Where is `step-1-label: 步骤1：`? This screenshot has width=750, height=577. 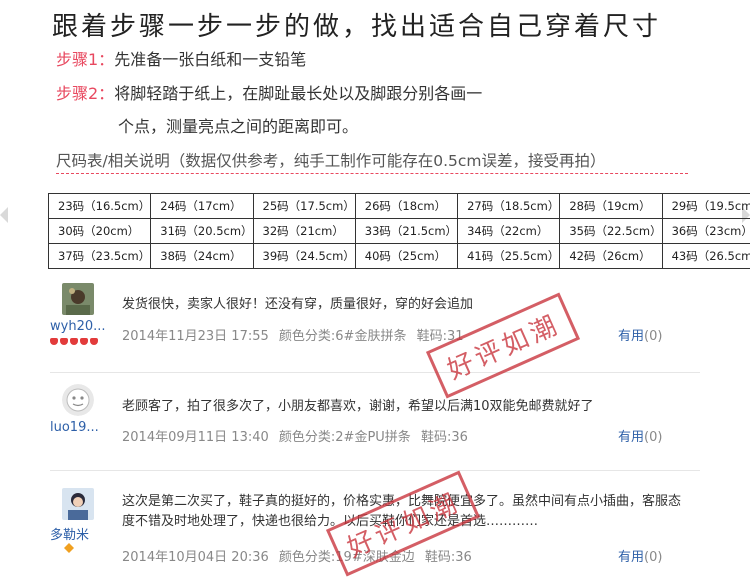
step-1-label: 步骤1： is located at coordinates (85, 59).